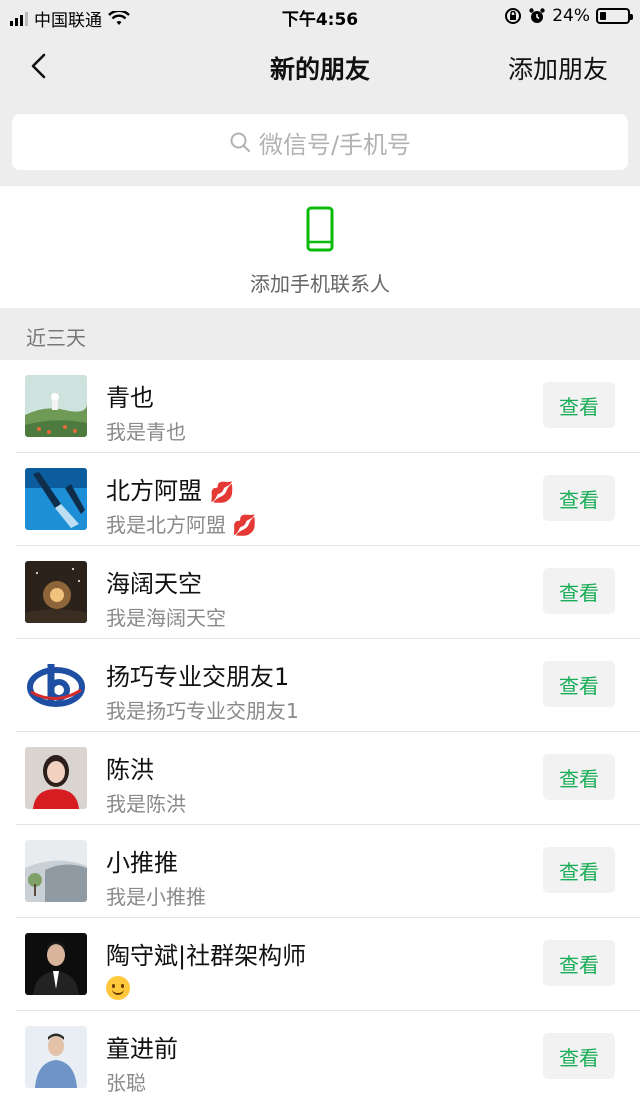 Image resolution: width=640 pixels, height=1104 pixels. What do you see at coordinates (320, 229) in the screenshot?
I see `phone-icon` at bounding box center [320, 229].